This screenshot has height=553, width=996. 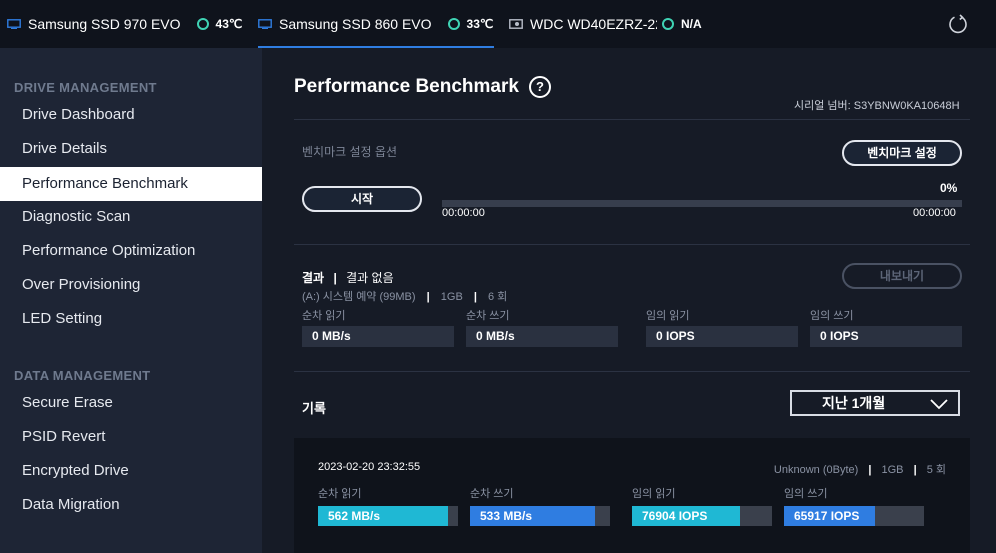 I want to click on result-meta: (A:) 시스템 예약 (99MB) | 1GB | 6 회, so click(x=404, y=296).